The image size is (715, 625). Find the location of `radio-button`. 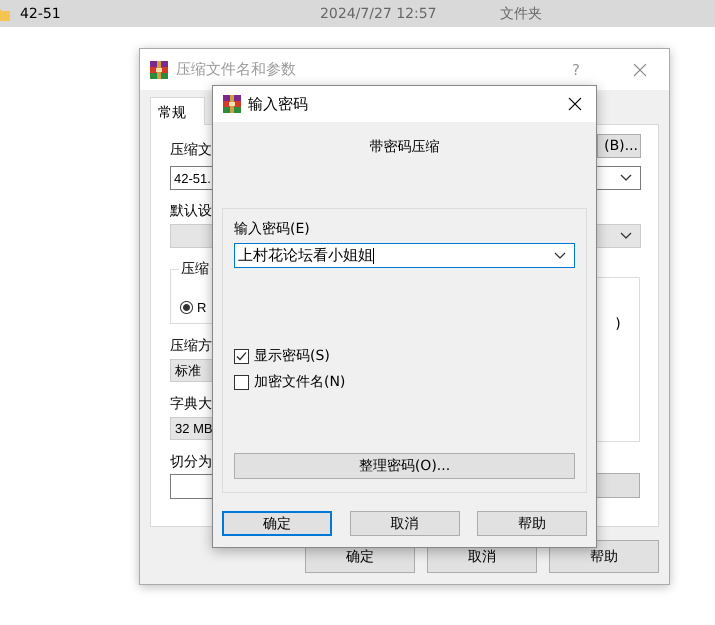

radio-button is located at coordinates (186, 307).